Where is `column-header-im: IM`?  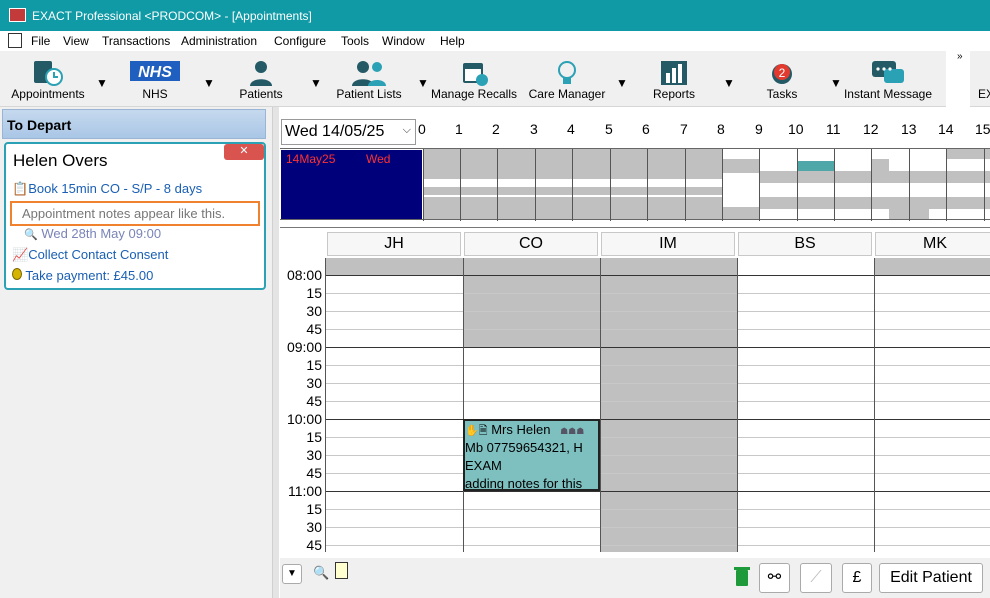 column-header-im: IM is located at coordinates (668, 244).